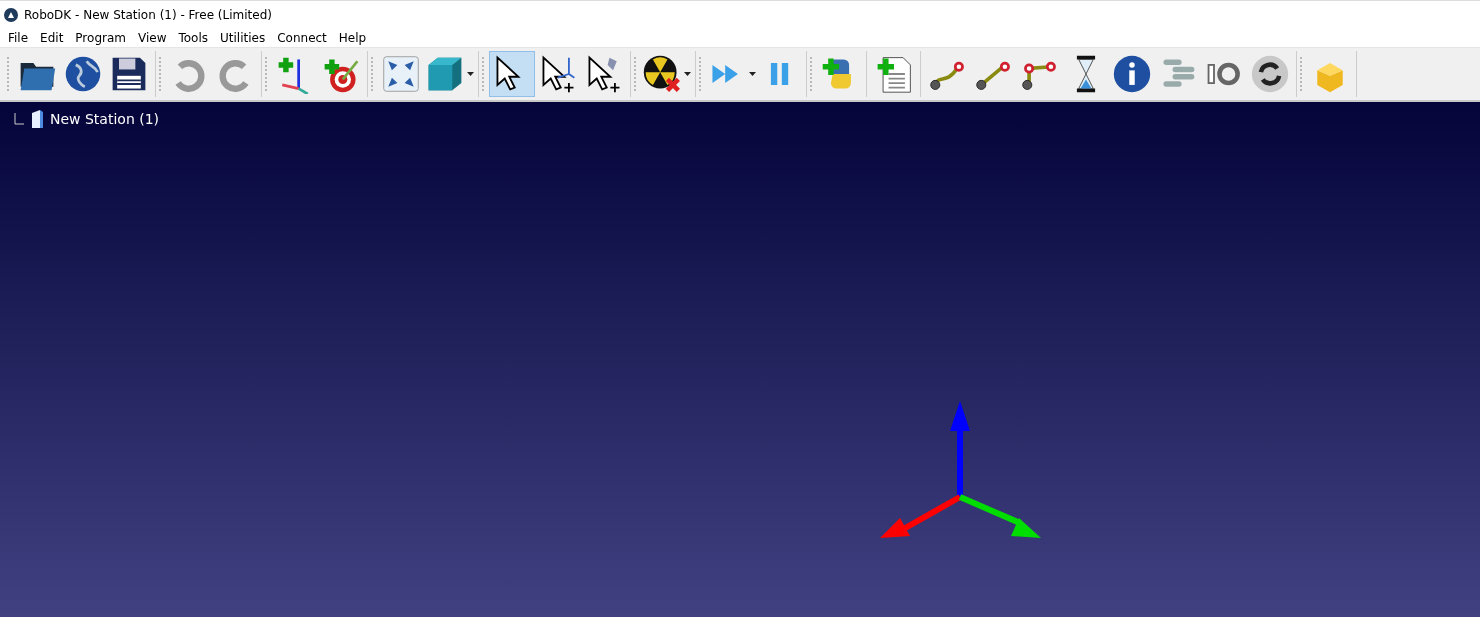  Describe the element at coordinates (11, 15) in the screenshot. I see `app-logo-icon` at that location.